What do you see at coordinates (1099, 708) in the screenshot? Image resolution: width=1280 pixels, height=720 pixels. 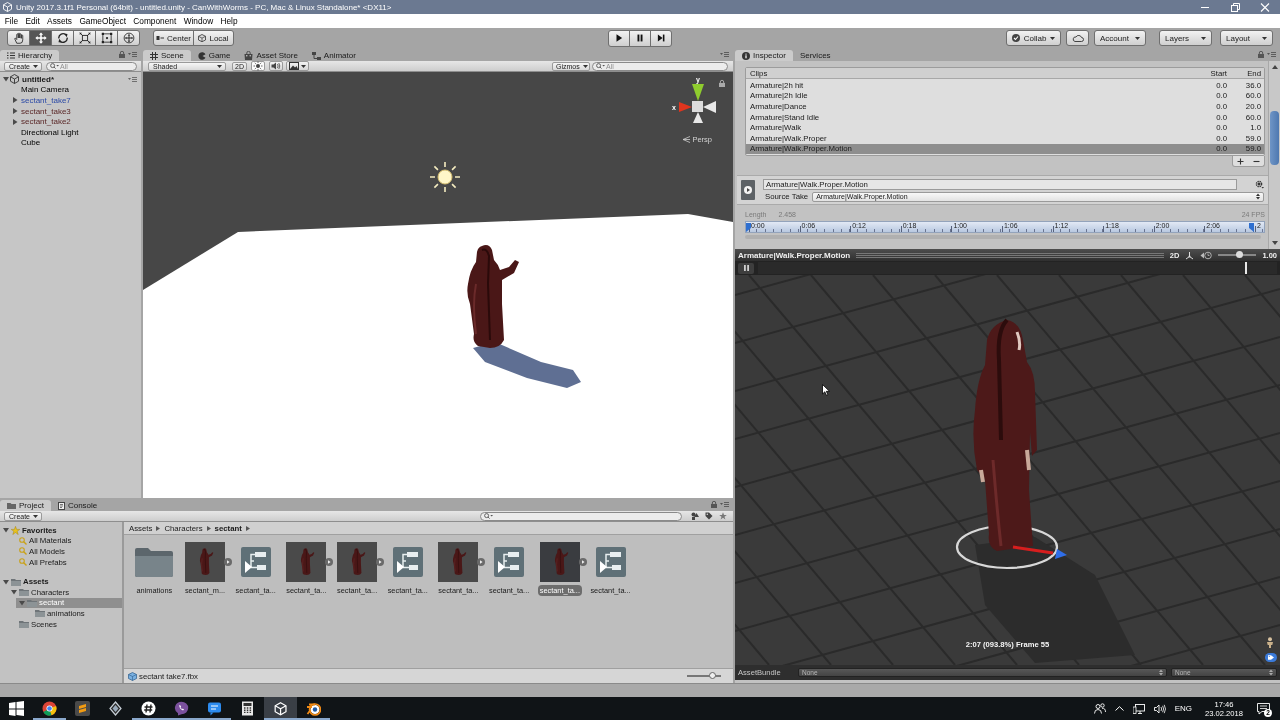 I see `people-icon` at bounding box center [1099, 708].